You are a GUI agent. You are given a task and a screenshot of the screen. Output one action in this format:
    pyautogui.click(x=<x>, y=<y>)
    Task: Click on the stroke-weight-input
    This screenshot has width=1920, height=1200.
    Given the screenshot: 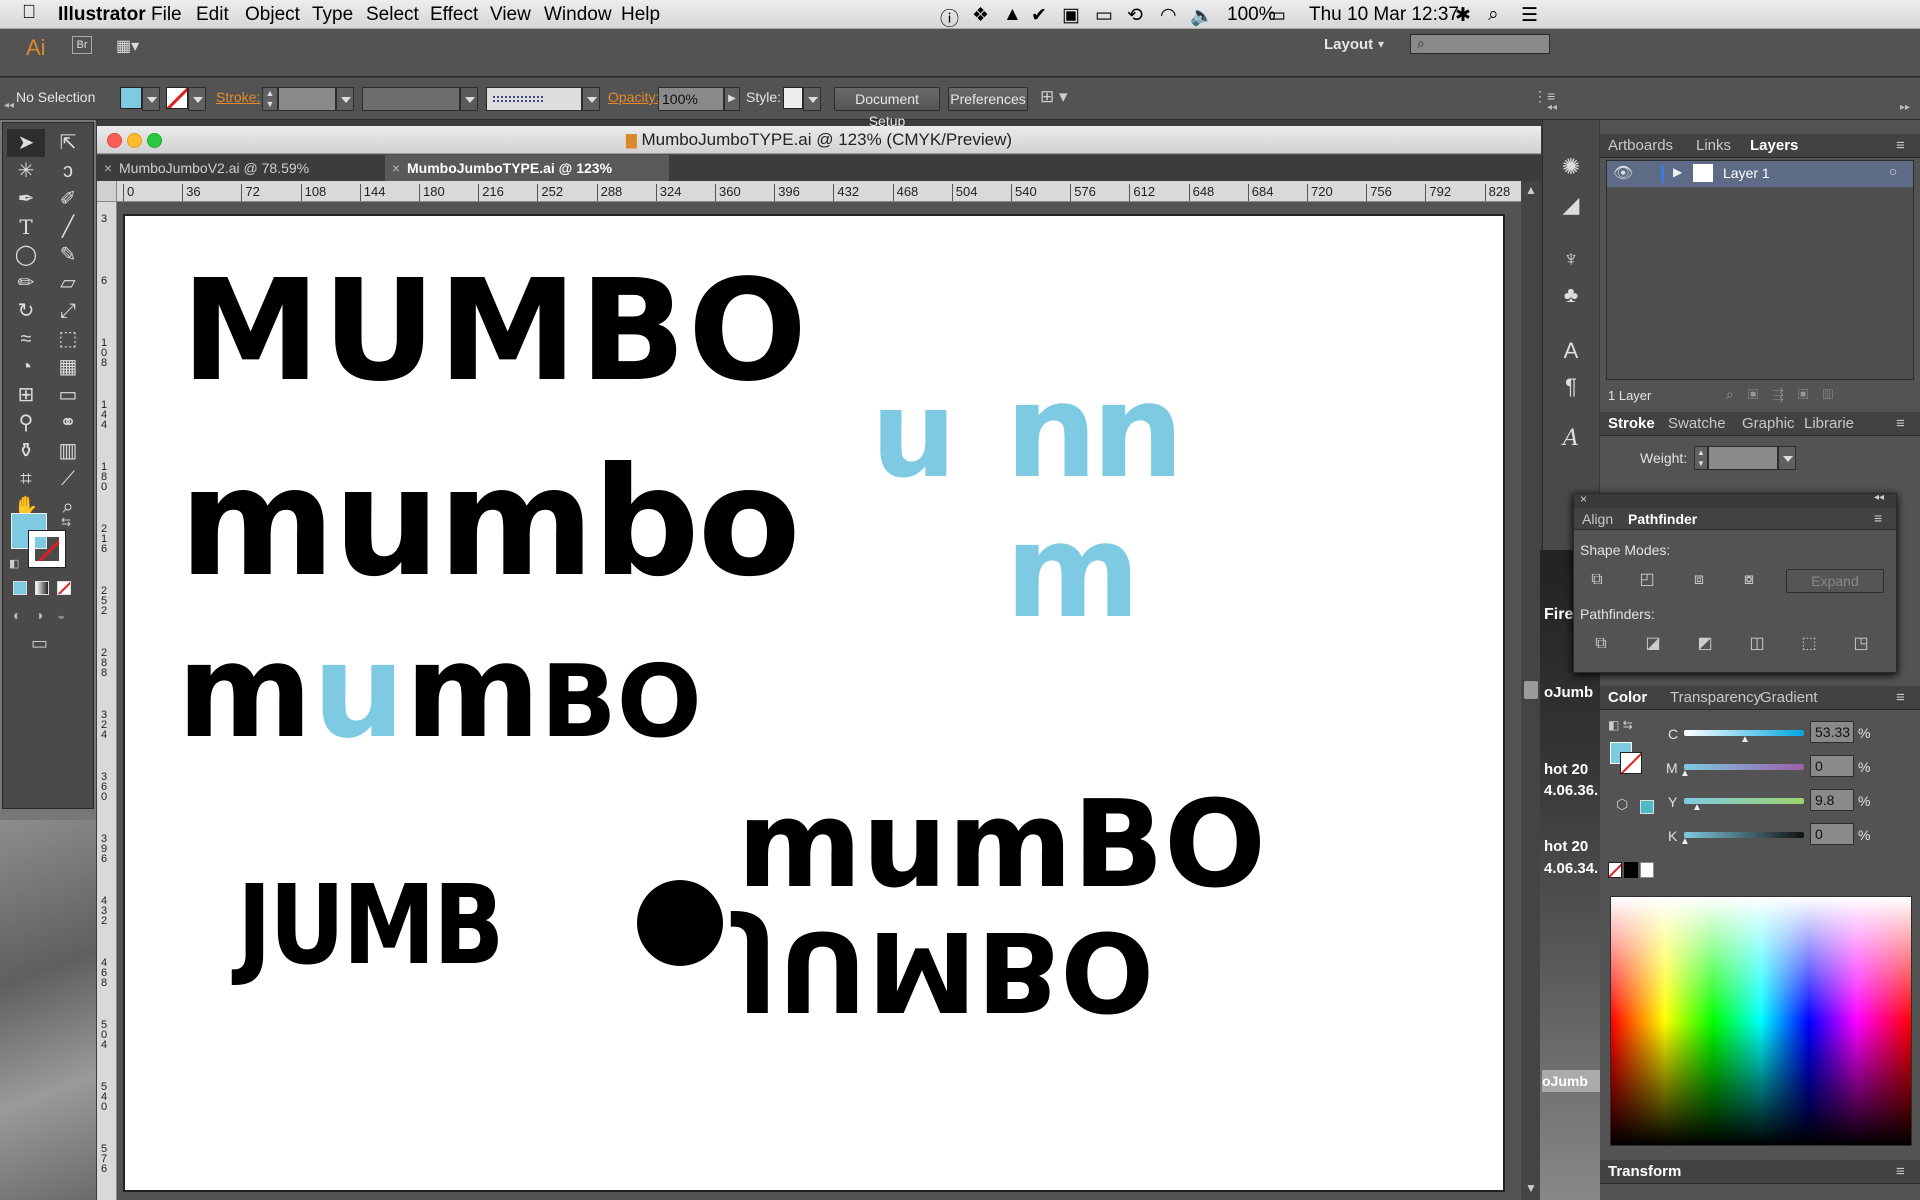 What is the action you would take?
    pyautogui.click(x=307, y=99)
    